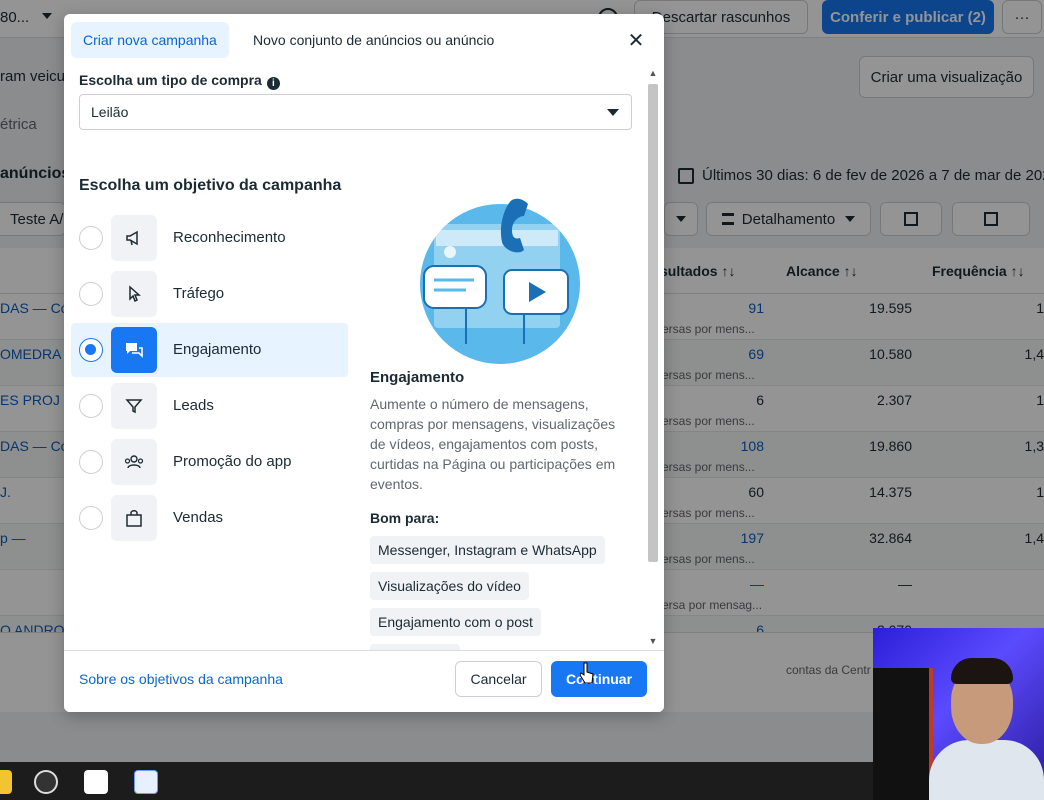 The height and width of the screenshot is (800, 1044). What do you see at coordinates (355, 112) in the screenshot?
I see `purchase-type-select: Leilão` at bounding box center [355, 112].